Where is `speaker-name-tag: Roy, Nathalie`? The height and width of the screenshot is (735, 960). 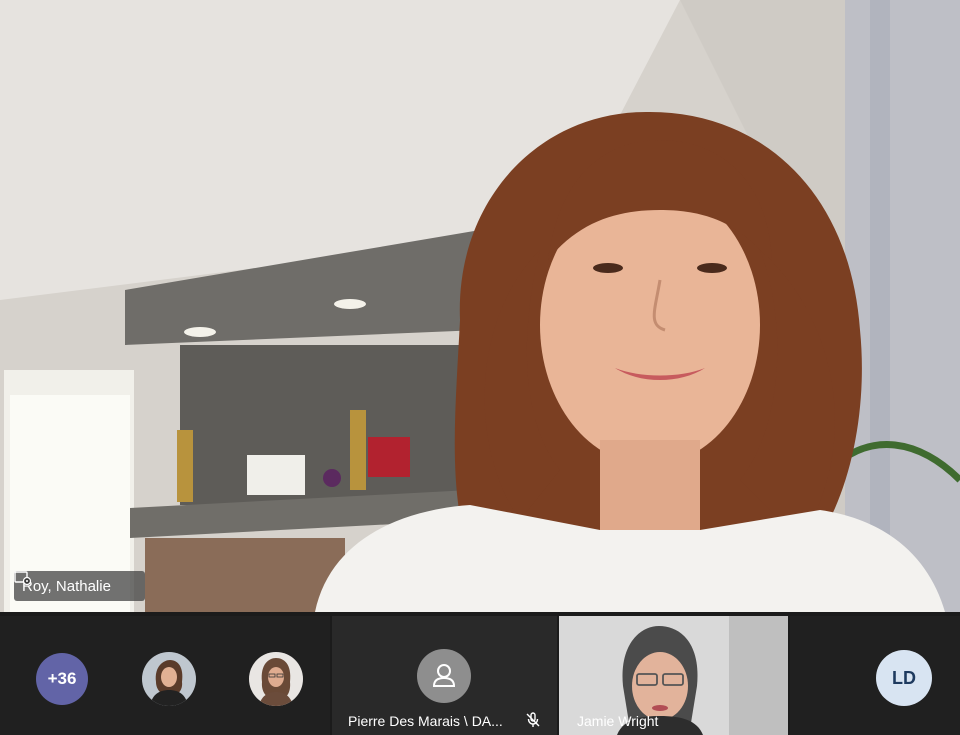 speaker-name-tag: Roy, Nathalie is located at coordinates (79, 586).